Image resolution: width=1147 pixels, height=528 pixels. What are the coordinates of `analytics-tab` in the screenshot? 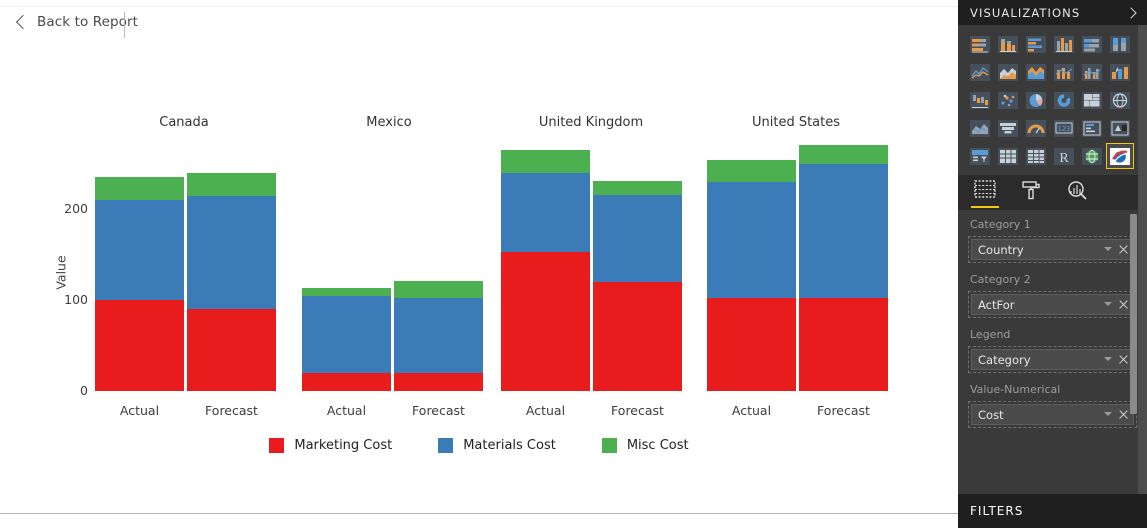 It's located at (1077, 192).